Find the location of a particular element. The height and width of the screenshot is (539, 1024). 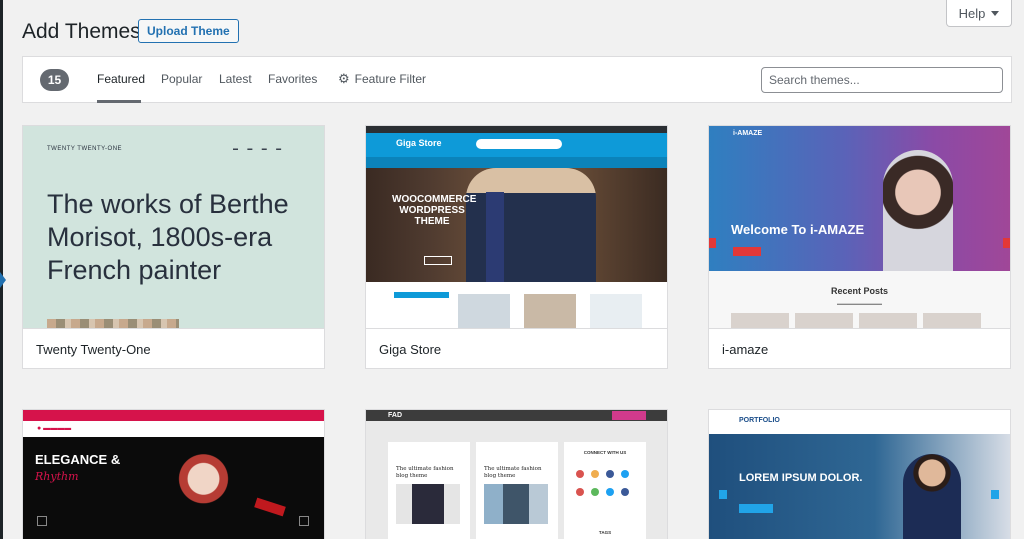

page-title: Add Themes is located at coordinates (81, 31).